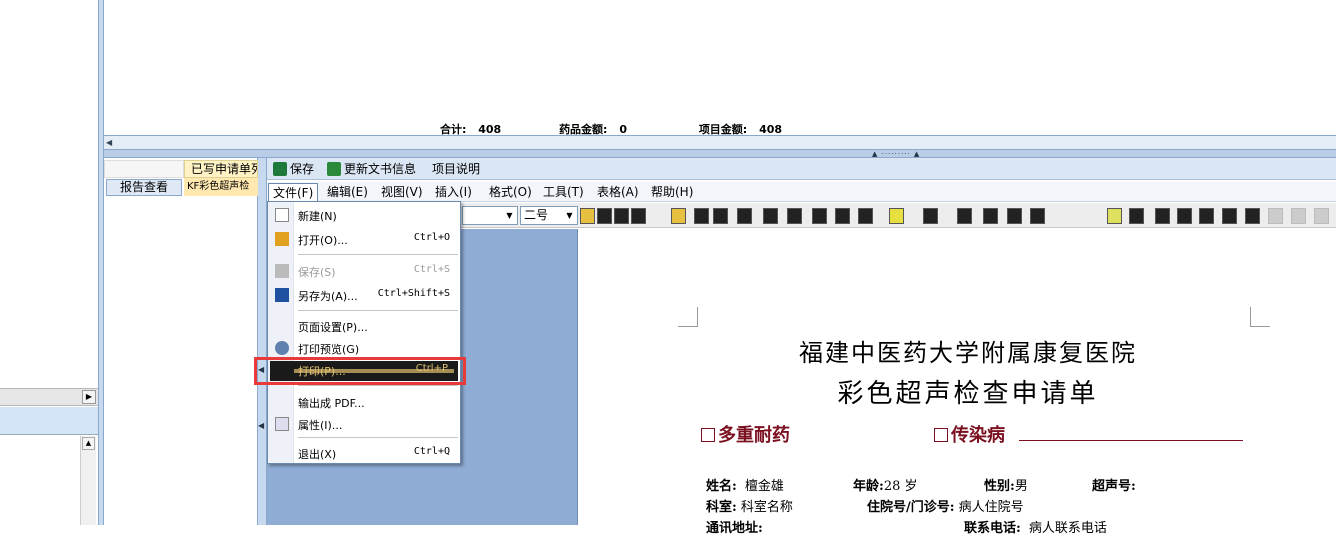  What do you see at coordinates (1114, 216) in the screenshot?
I see `comment-icon` at bounding box center [1114, 216].